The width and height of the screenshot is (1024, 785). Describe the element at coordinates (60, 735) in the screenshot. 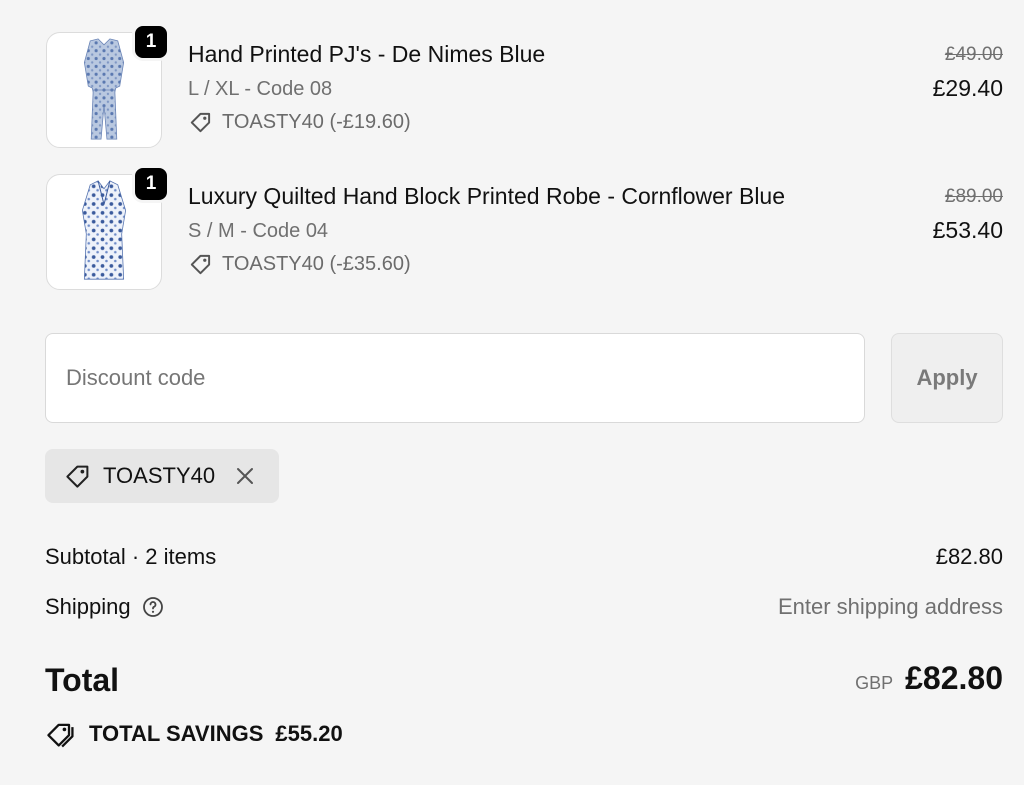

I see `savings-tag-icon` at that location.